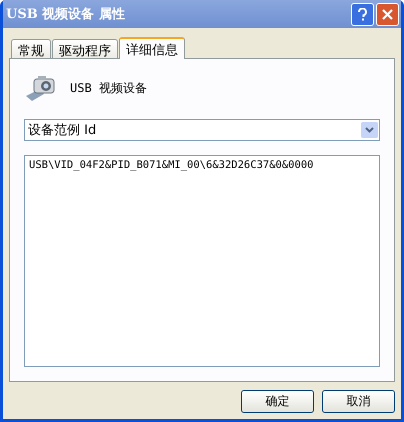 The width and height of the screenshot is (404, 422). I want to click on window-title: USB 视频设备 属性, so click(66, 14).